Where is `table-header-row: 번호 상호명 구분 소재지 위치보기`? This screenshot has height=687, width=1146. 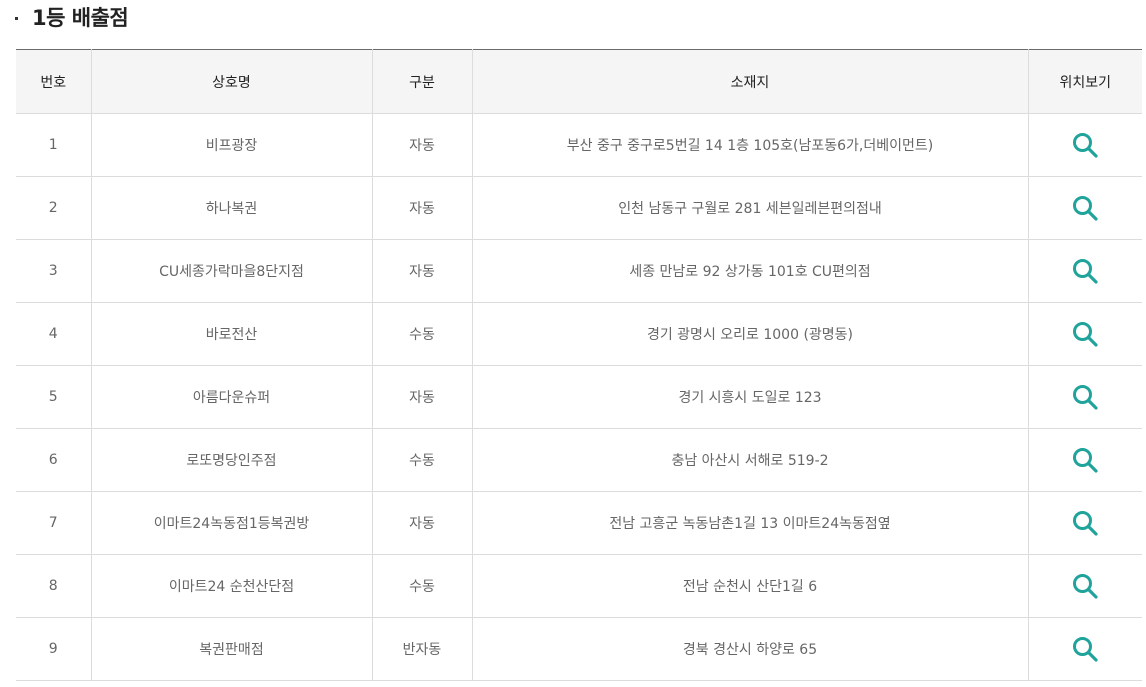 table-header-row: 번호 상호명 구분 소재지 위치보기 is located at coordinates (579, 81).